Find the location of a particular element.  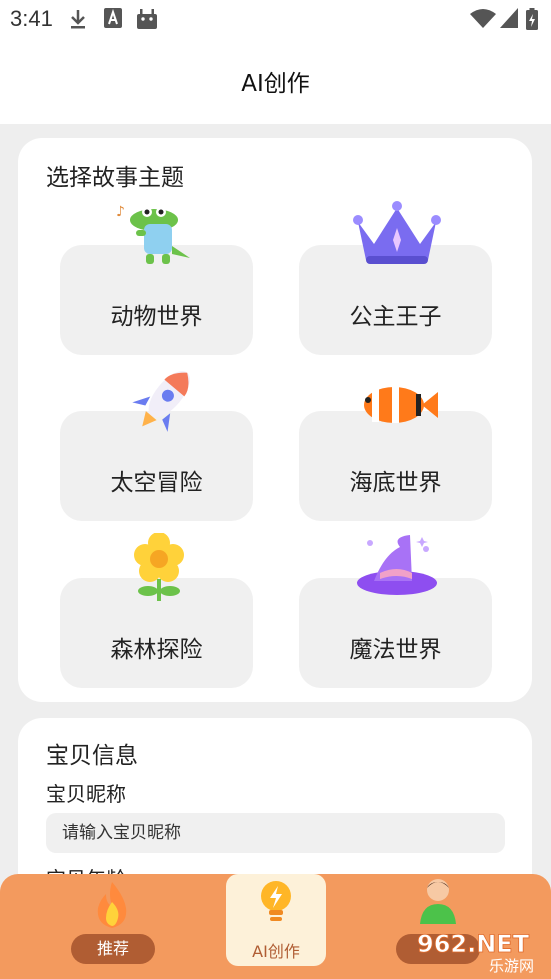

nickname-input is located at coordinates (275, 833).